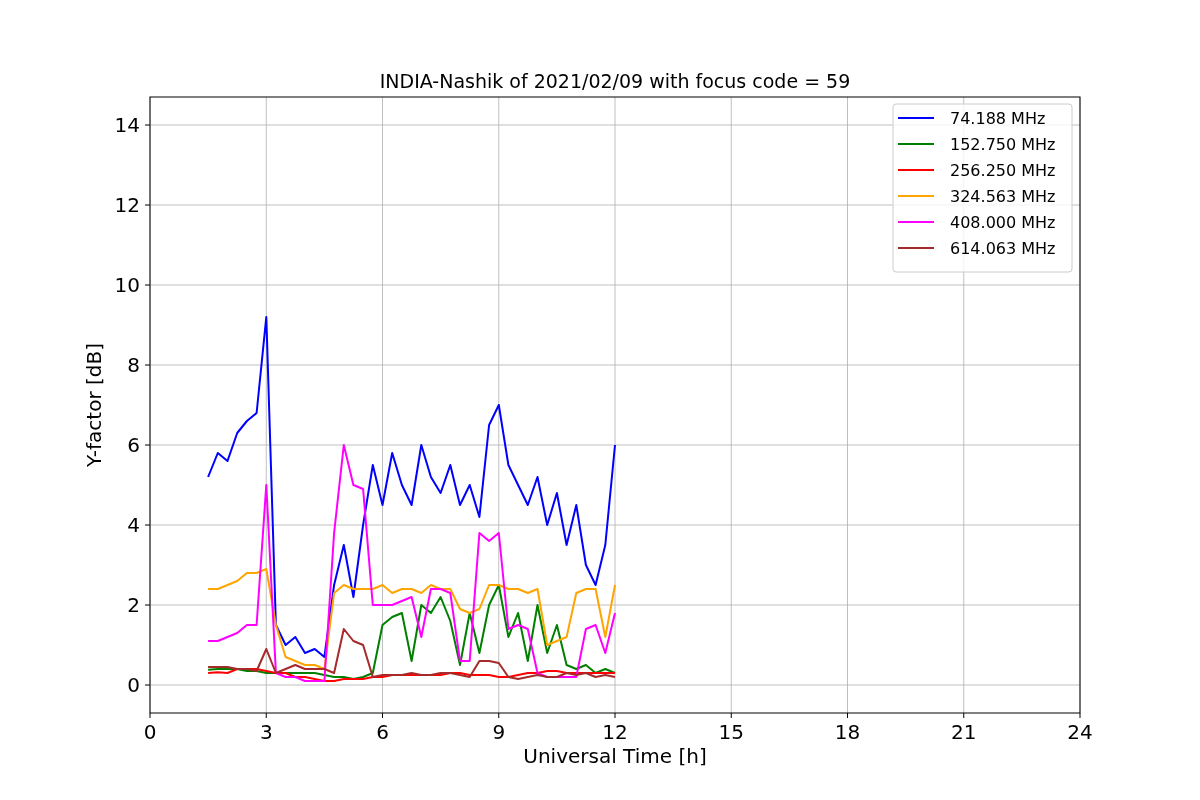 This screenshot has width=1200, height=800. Describe the element at coordinates (94, 405) in the screenshot. I see `y-axis-label: Y-factor [dB]` at that location.